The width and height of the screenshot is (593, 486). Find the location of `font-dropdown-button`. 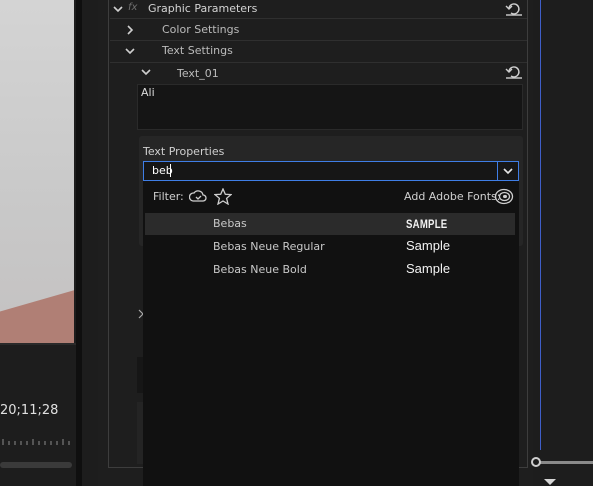

font-dropdown-button is located at coordinates (508, 171).